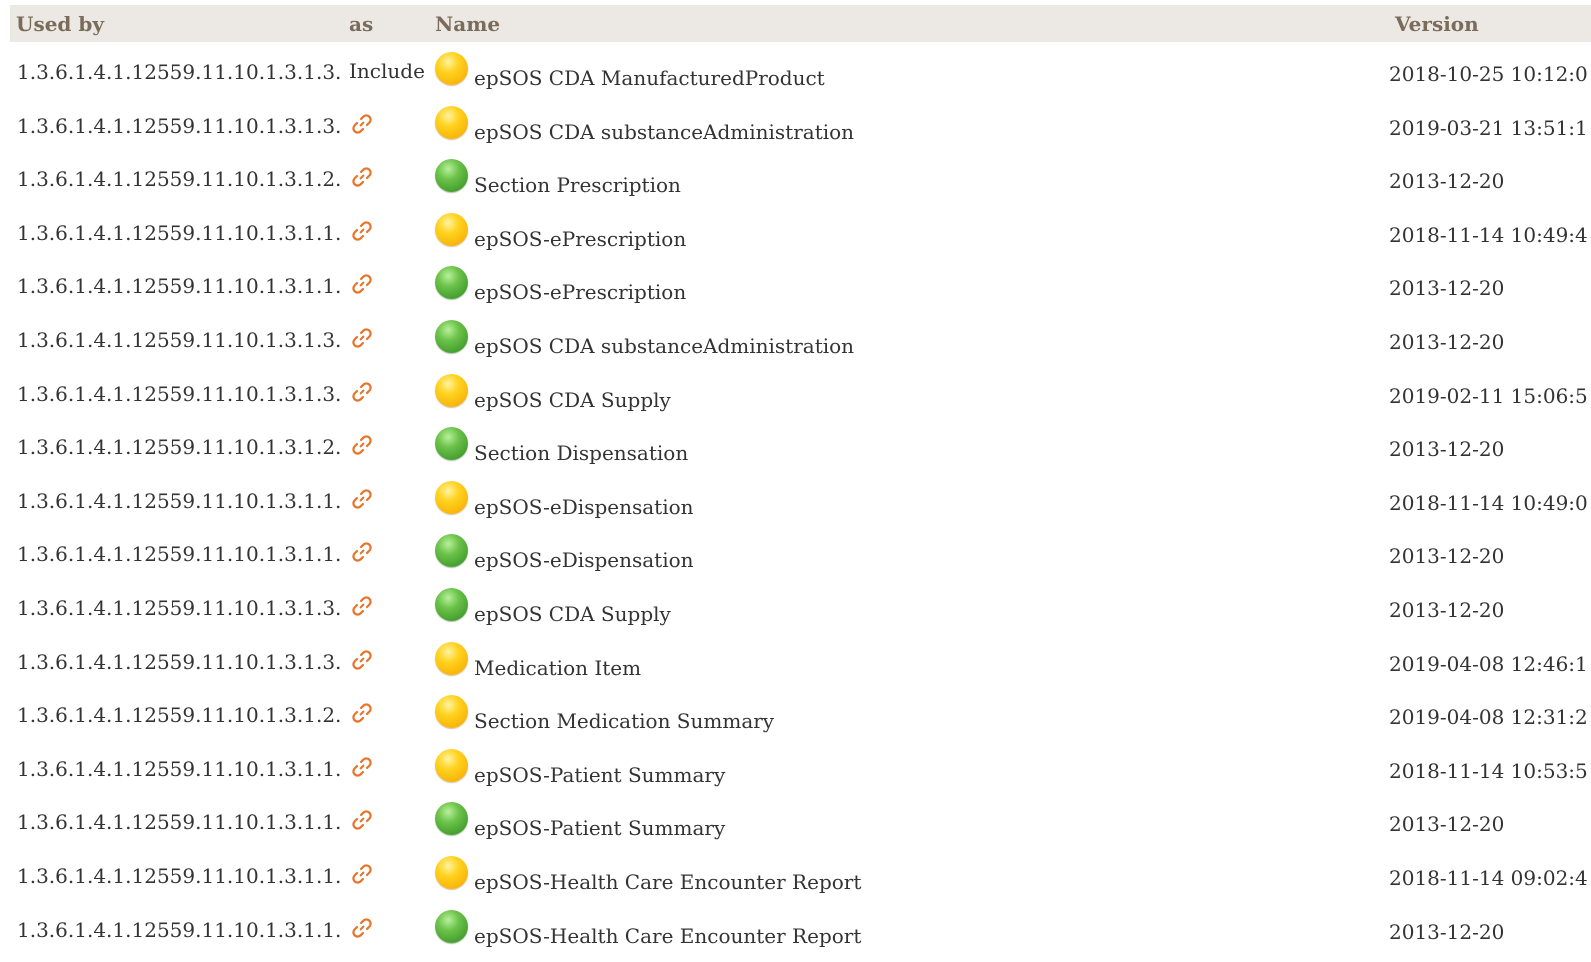 Image resolution: width=1591 pixels, height=962 pixels. I want to click on name-cell: epSOS-Patient Summary, so click(908, 819).